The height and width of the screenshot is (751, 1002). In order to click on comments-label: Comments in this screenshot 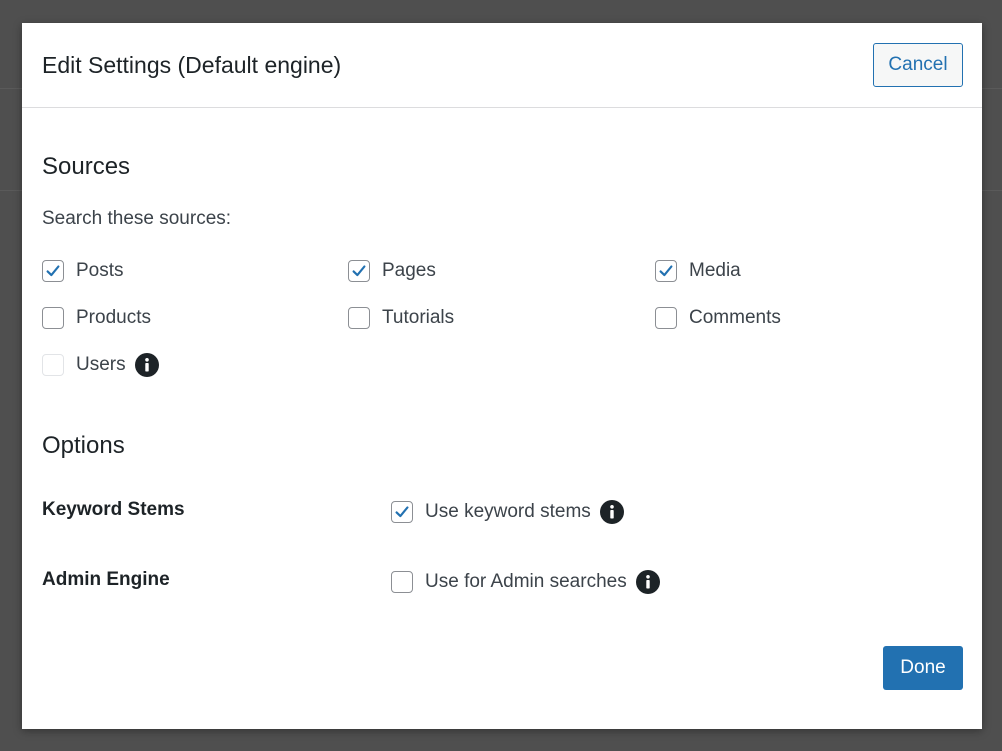, I will do `click(735, 317)`.